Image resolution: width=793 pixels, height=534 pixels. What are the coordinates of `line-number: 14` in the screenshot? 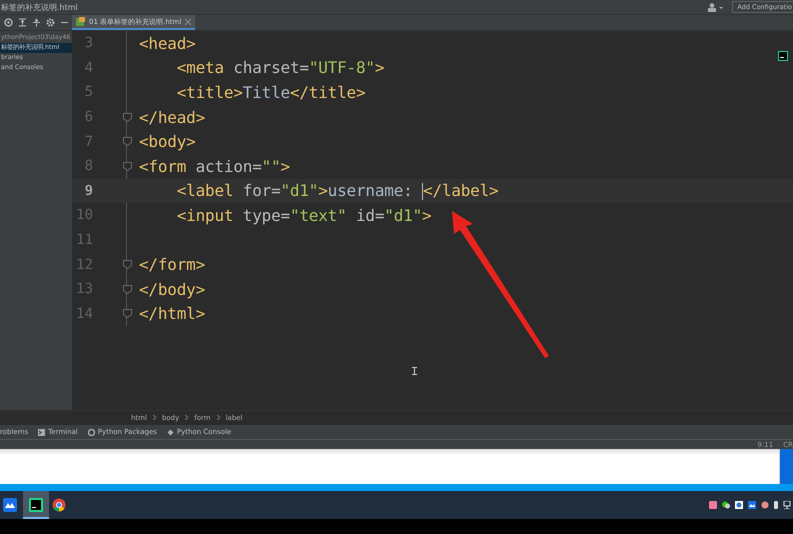 It's located at (84, 314).